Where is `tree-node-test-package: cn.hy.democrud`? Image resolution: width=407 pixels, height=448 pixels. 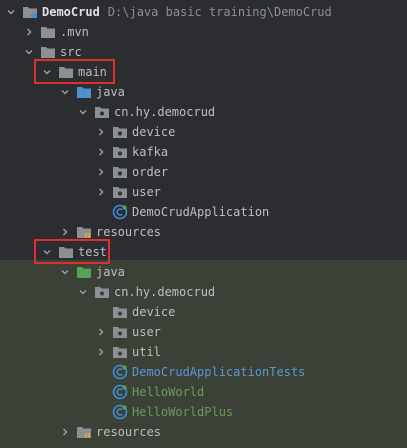 tree-node-test-package: cn.hy.democrud is located at coordinates (203, 292).